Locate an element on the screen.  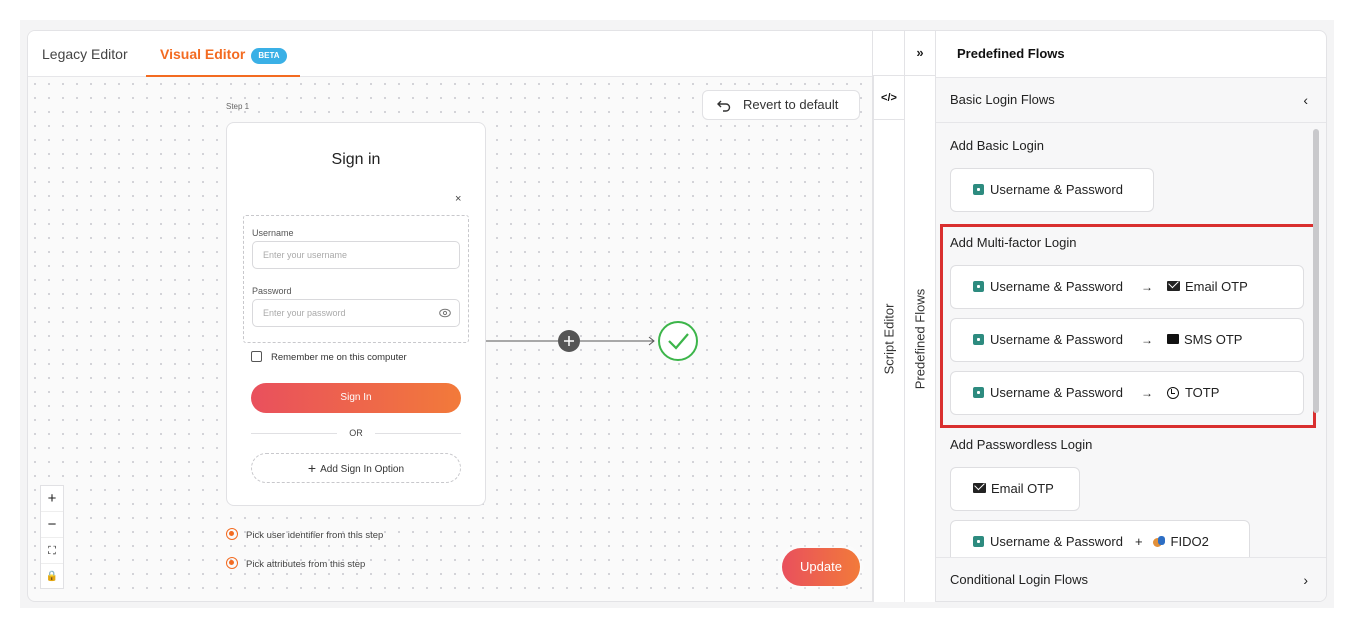
flow-label: Email OTP is located at coordinates (1022, 488).